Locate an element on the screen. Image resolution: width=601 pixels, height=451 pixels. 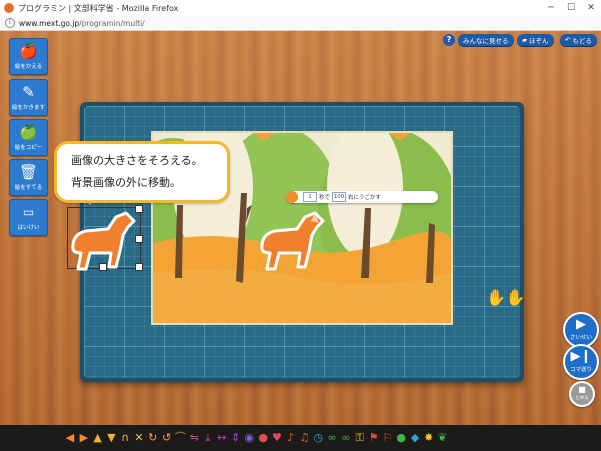
url-host: www.mext.go.jp is located at coordinates (49, 23).